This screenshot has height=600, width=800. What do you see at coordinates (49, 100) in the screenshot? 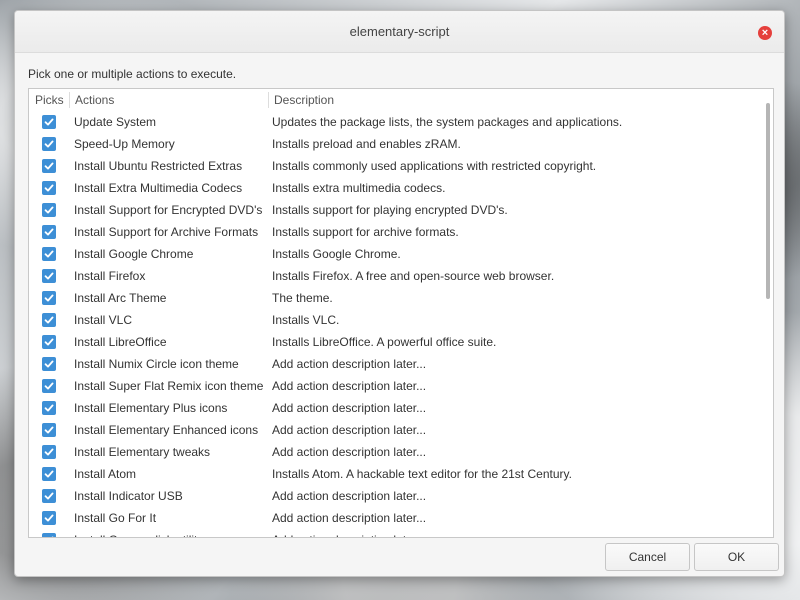
I see `column-header-picks: Picks` at bounding box center [49, 100].